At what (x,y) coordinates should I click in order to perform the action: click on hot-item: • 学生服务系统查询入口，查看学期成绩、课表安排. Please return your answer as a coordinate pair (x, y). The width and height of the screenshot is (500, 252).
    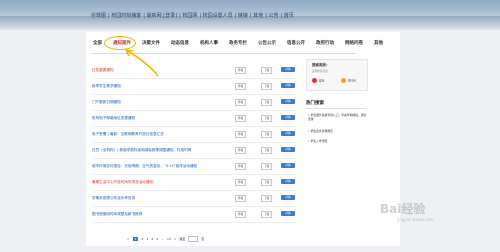
    Looking at the image, I should click on (338, 117).